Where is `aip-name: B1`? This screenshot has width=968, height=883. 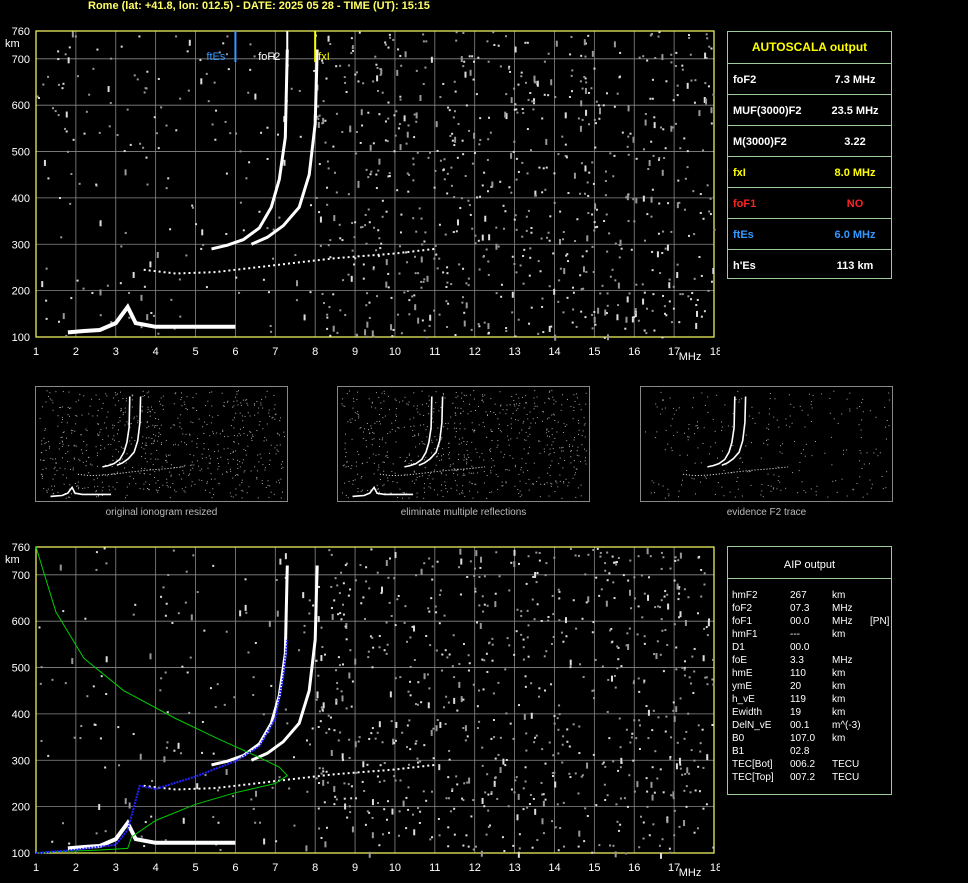
aip-name: B1 is located at coordinates (738, 751).